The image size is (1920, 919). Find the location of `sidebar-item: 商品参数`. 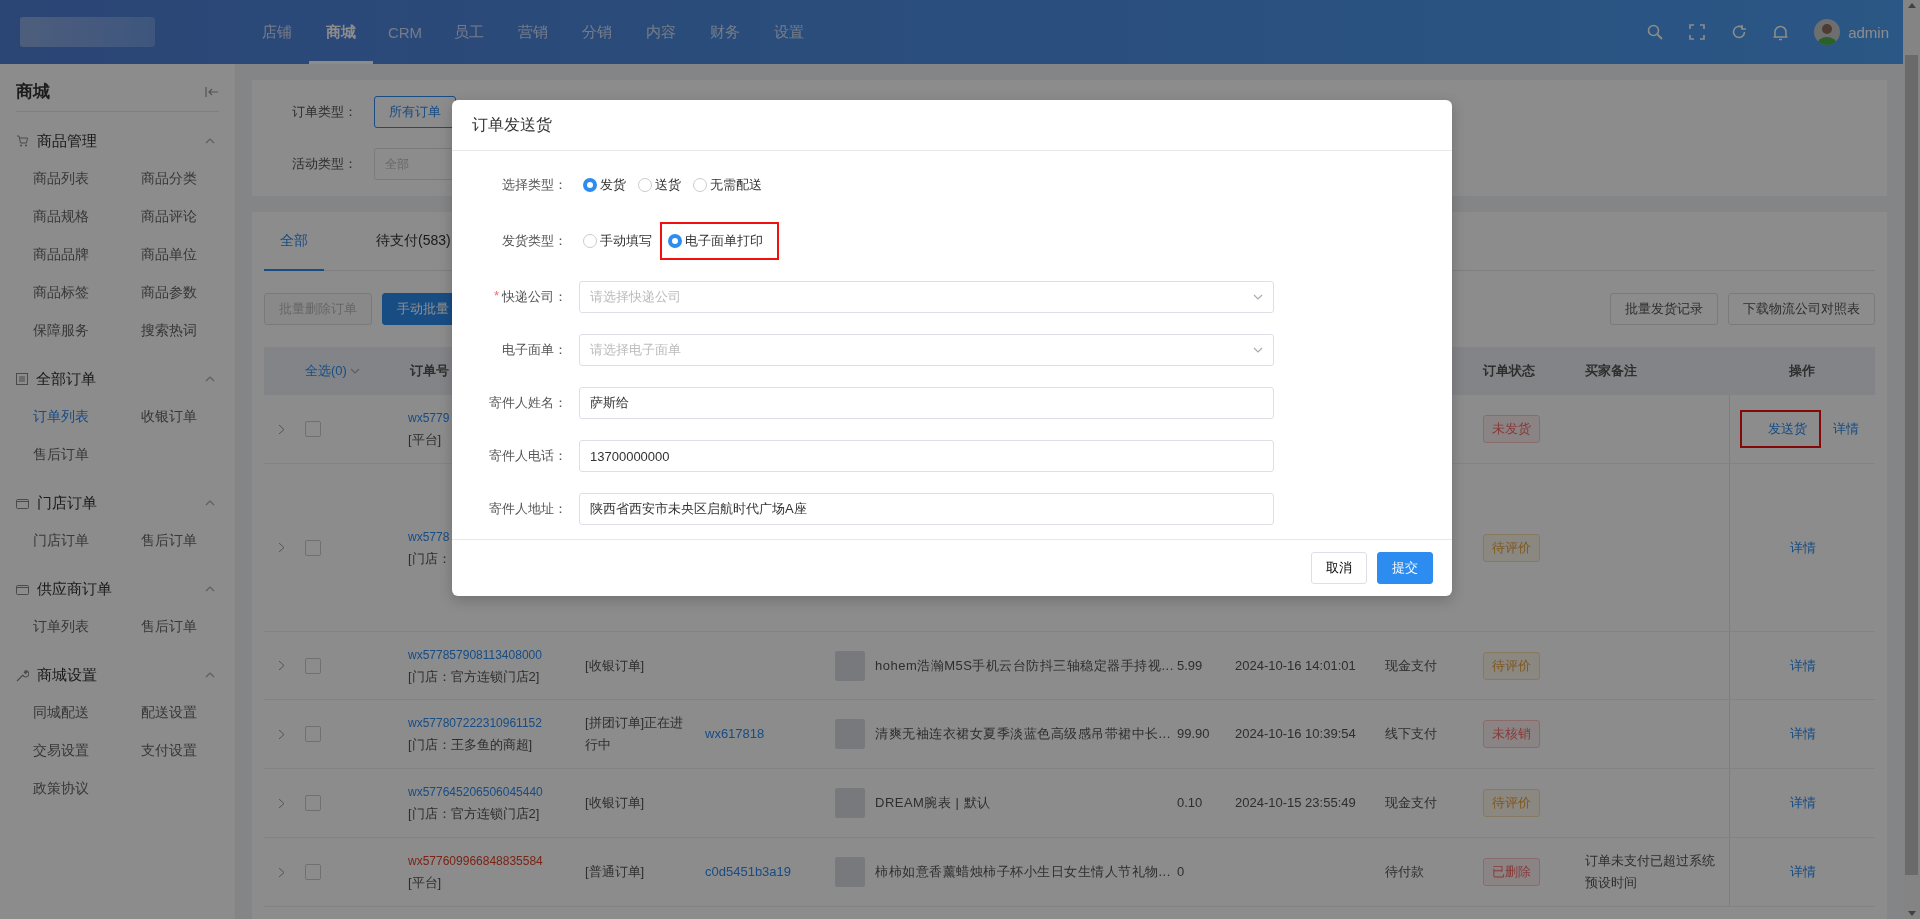

sidebar-item: 商品参数 is located at coordinates (195, 293).